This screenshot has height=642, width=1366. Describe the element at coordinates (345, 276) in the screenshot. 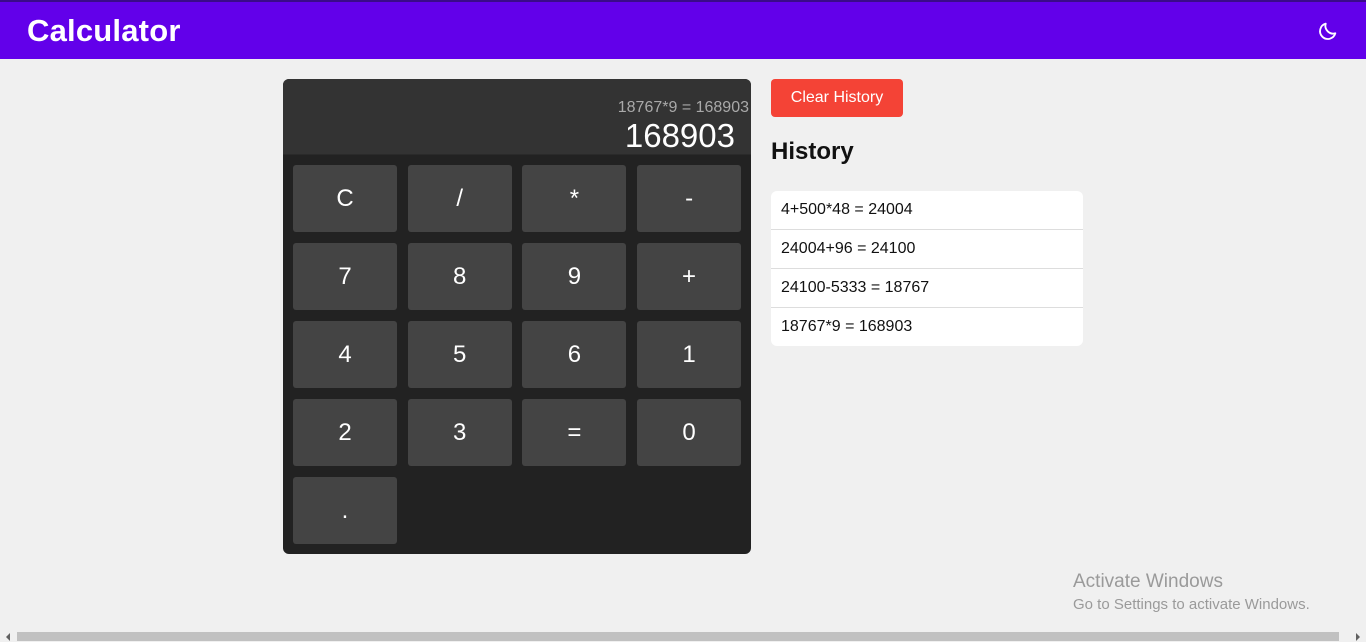

I see `digit-7-key: 7` at that location.